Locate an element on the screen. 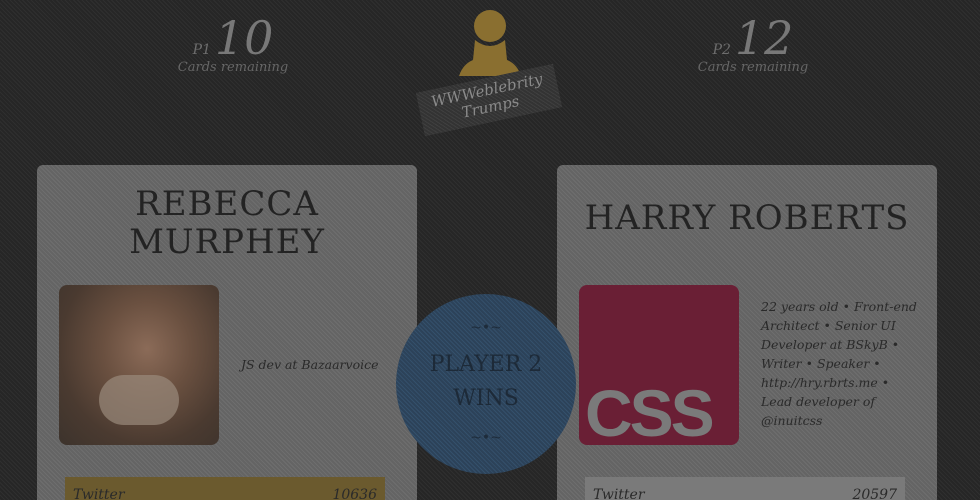 Image resolution: width=980 pixels, height=500 pixels. player1-score: P1 10 Cards remaining is located at coordinates (233, 44).